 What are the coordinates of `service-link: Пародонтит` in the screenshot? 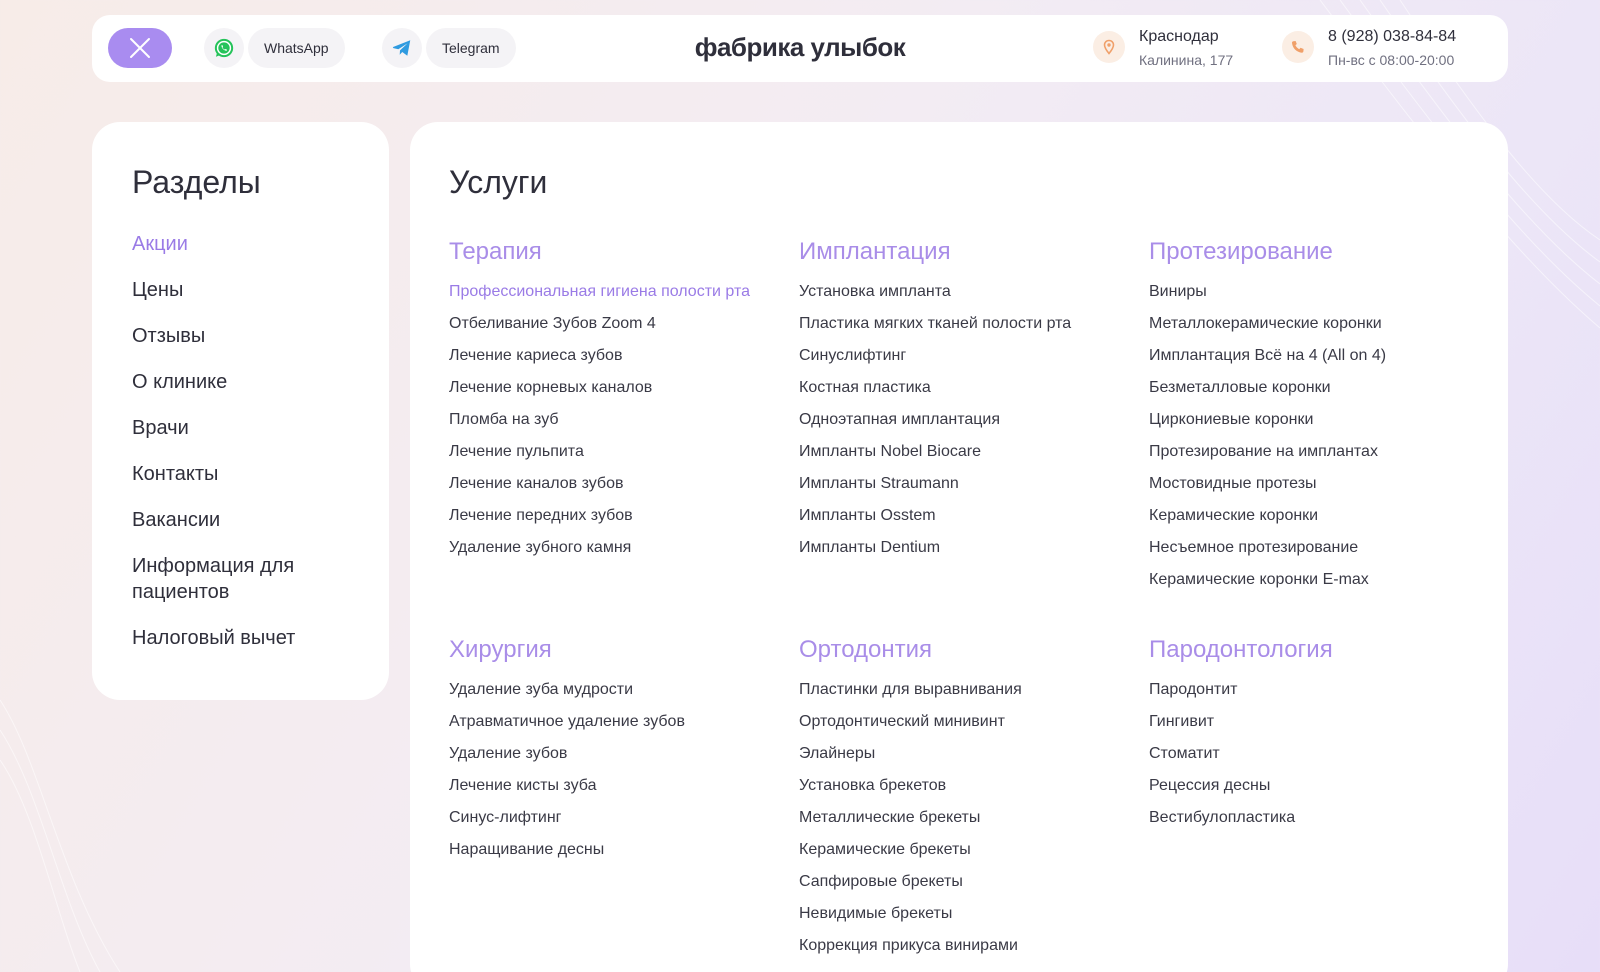 It's located at (1304, 690).